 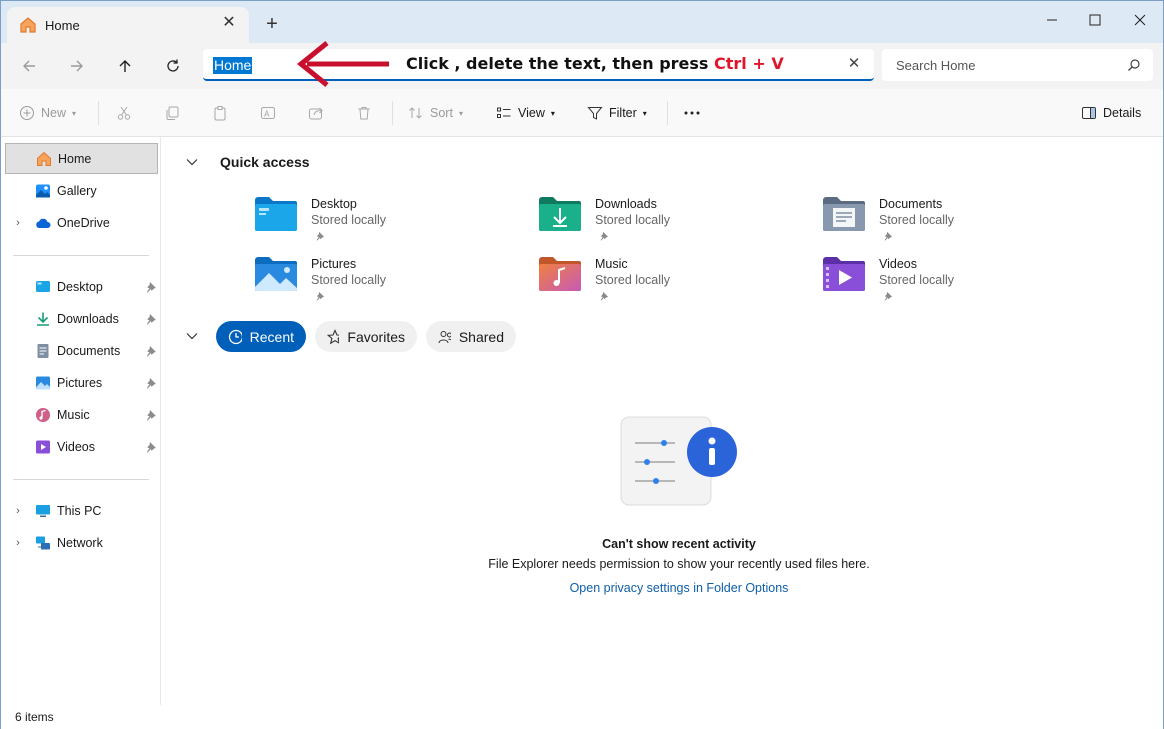 What do you see at coordinates (435, 113) in the screenshot?
I see `sort-button: Sort ▾` at bounding box center [435, 113].